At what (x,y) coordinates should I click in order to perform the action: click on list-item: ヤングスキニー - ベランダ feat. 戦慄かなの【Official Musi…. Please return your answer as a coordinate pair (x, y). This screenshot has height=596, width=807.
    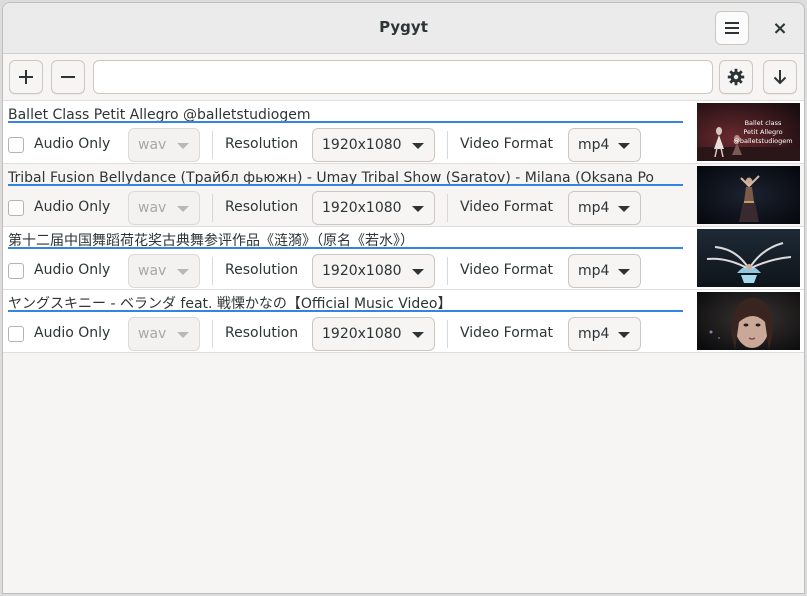
    Looking at the image, I should click on (403, 321).